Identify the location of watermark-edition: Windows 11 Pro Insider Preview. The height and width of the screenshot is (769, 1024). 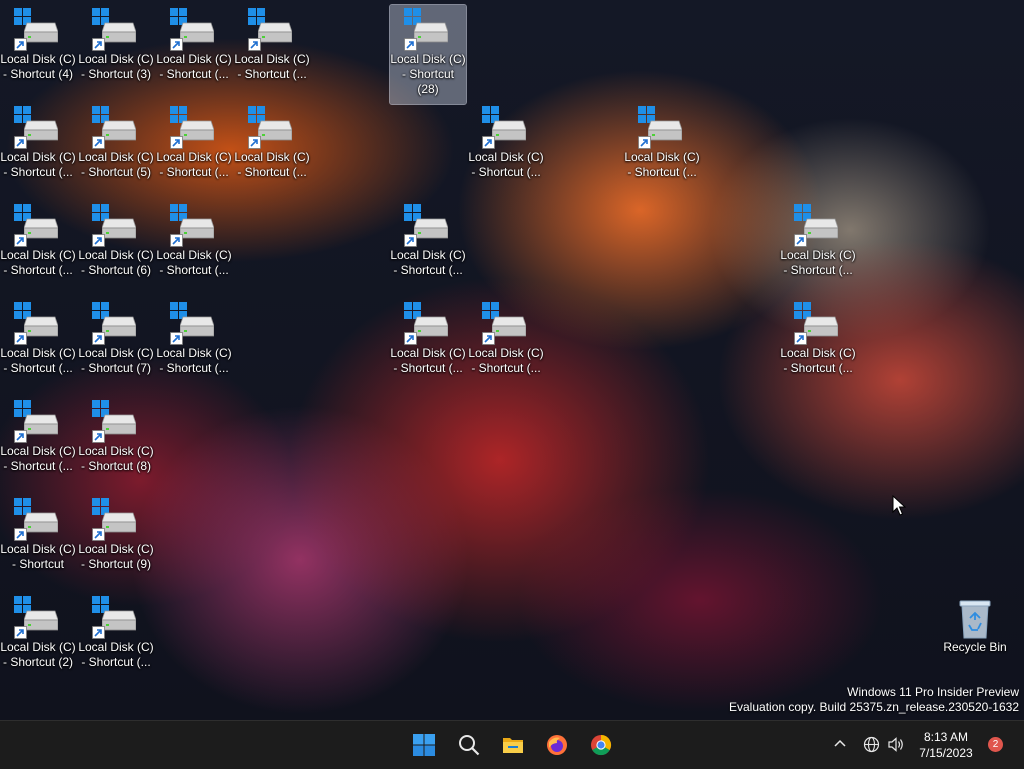
(933, 692).